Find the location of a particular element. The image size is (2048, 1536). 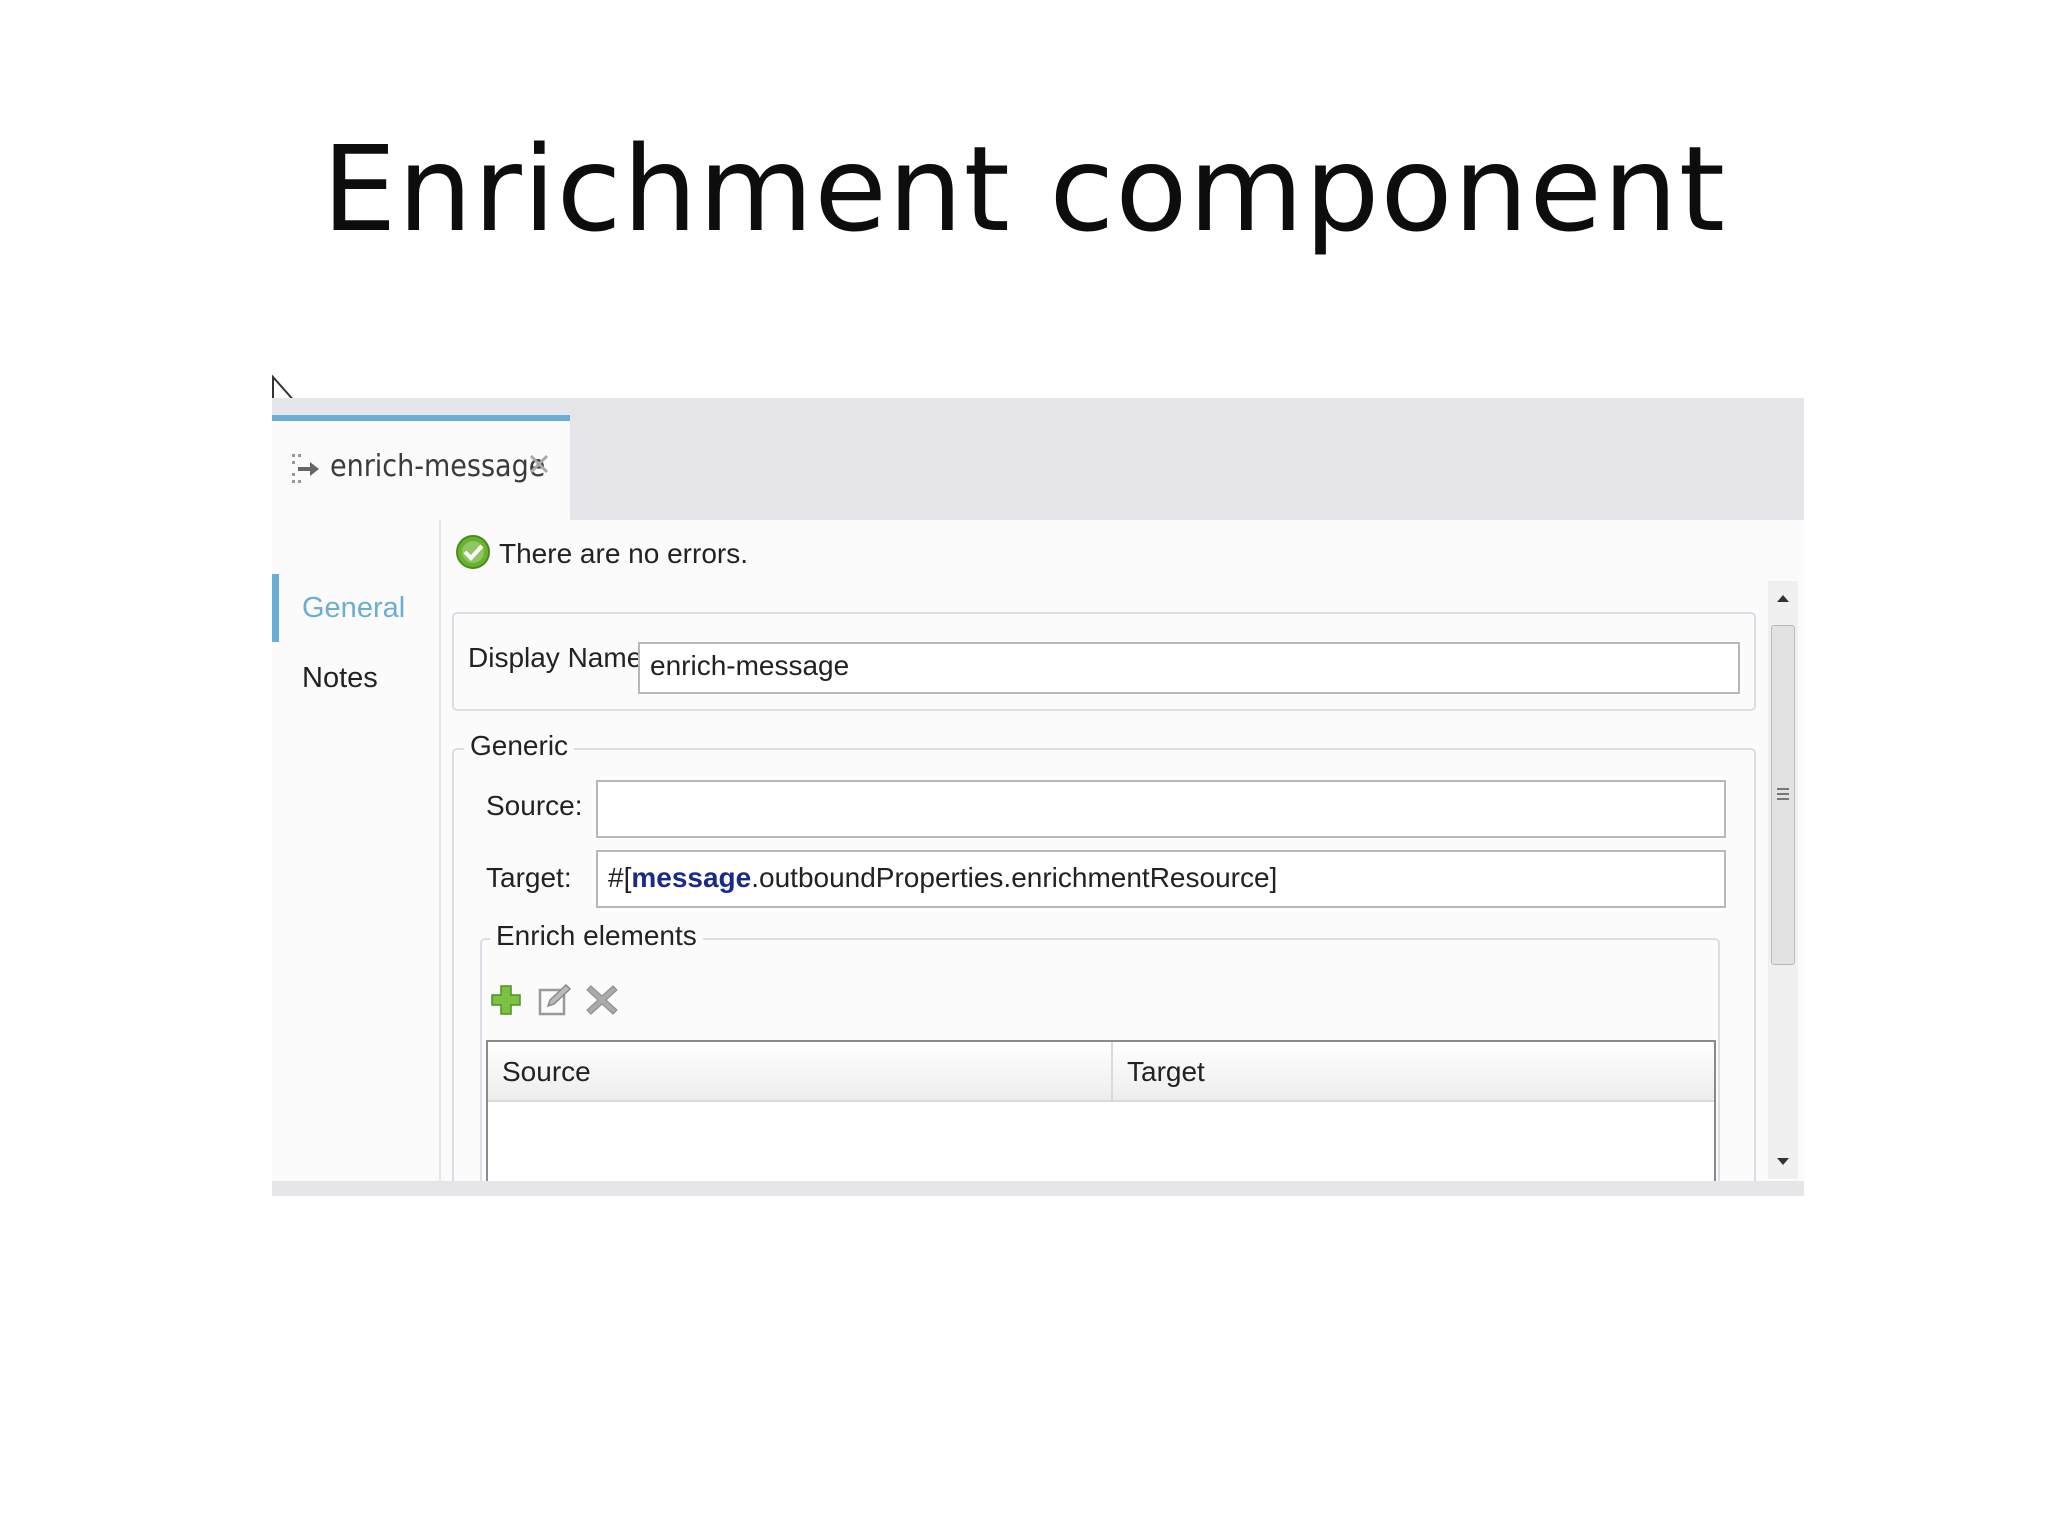

column-header-source: Source is located at coordinates (800, 1072).